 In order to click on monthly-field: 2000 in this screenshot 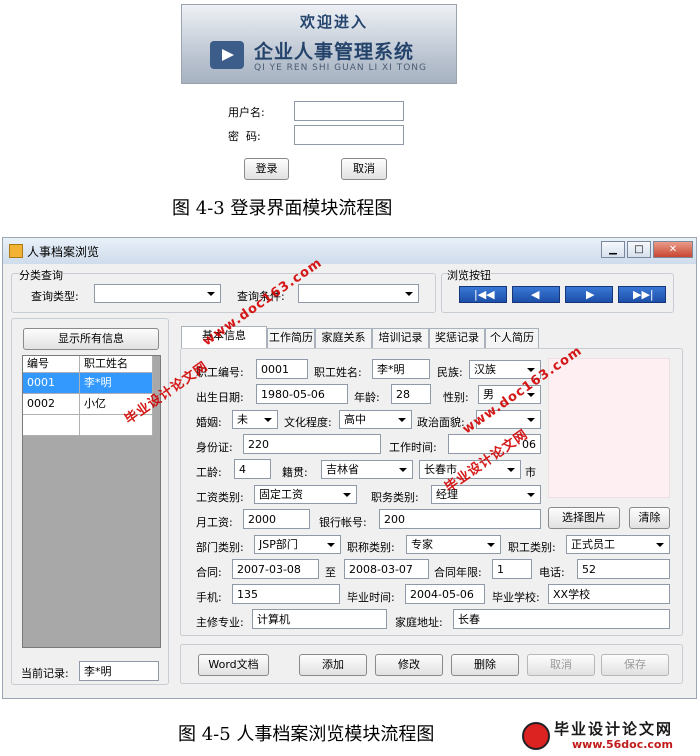, I will do `click(276, 519)`.